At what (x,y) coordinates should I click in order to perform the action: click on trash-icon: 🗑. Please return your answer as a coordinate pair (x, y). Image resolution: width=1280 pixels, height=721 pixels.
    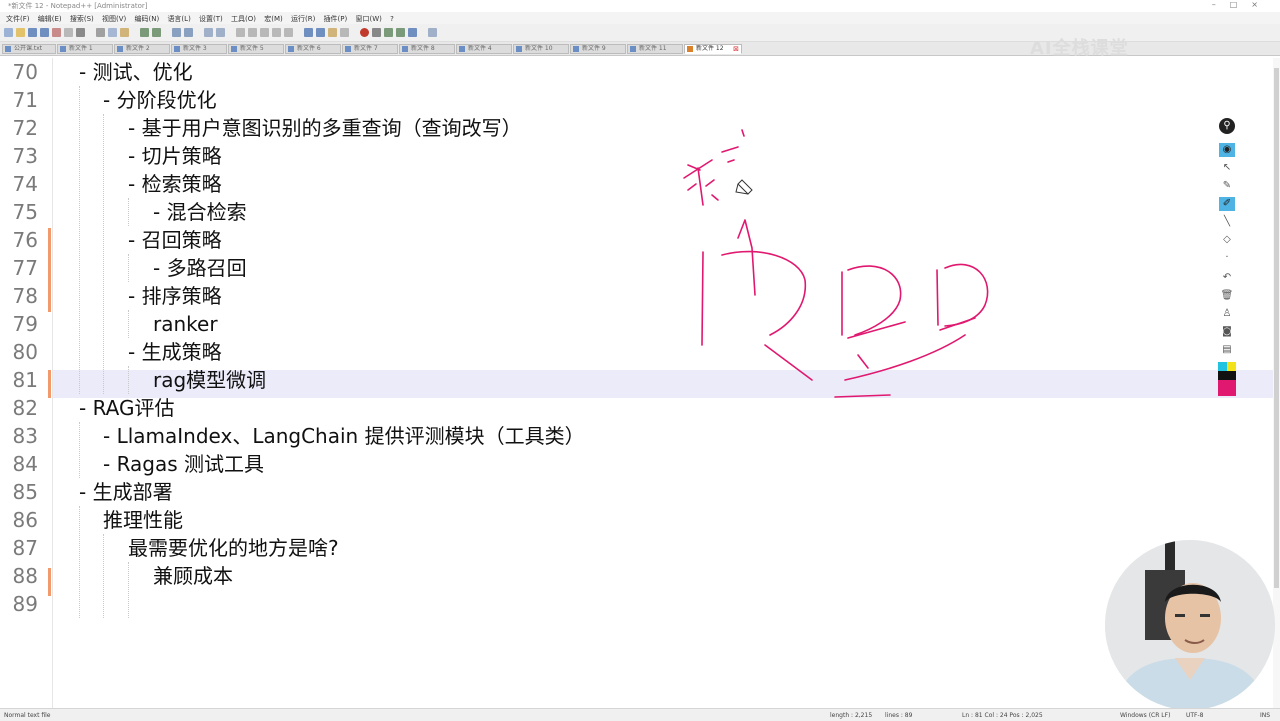
    Looking at the image, I should click on (1227, 296).